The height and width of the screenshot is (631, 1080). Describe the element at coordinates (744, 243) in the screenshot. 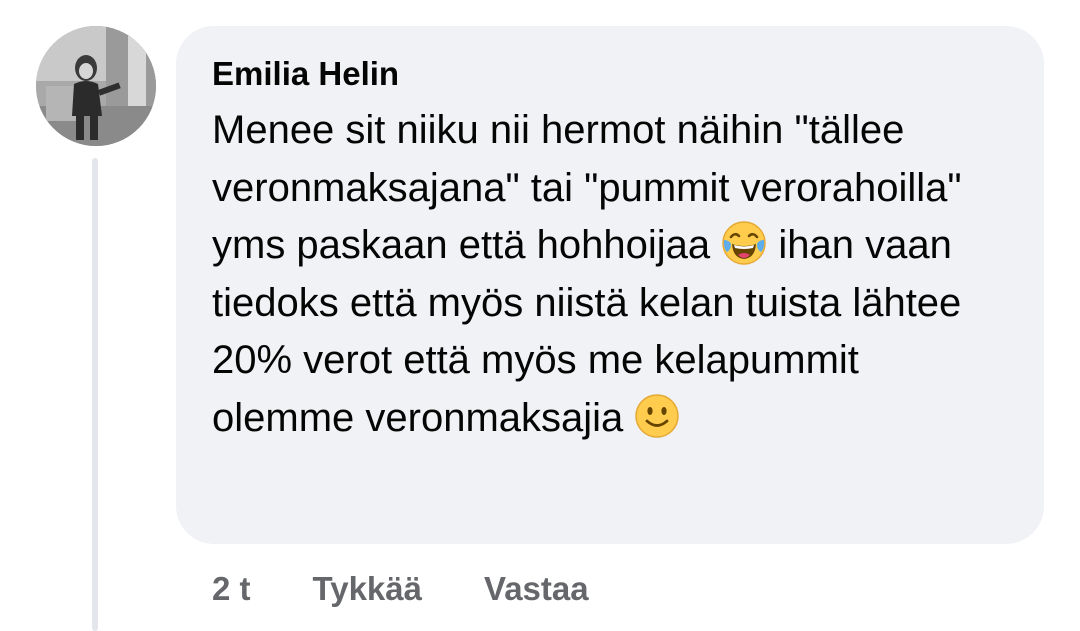

I see `face-with-tears-of-joy-icon` at that location.